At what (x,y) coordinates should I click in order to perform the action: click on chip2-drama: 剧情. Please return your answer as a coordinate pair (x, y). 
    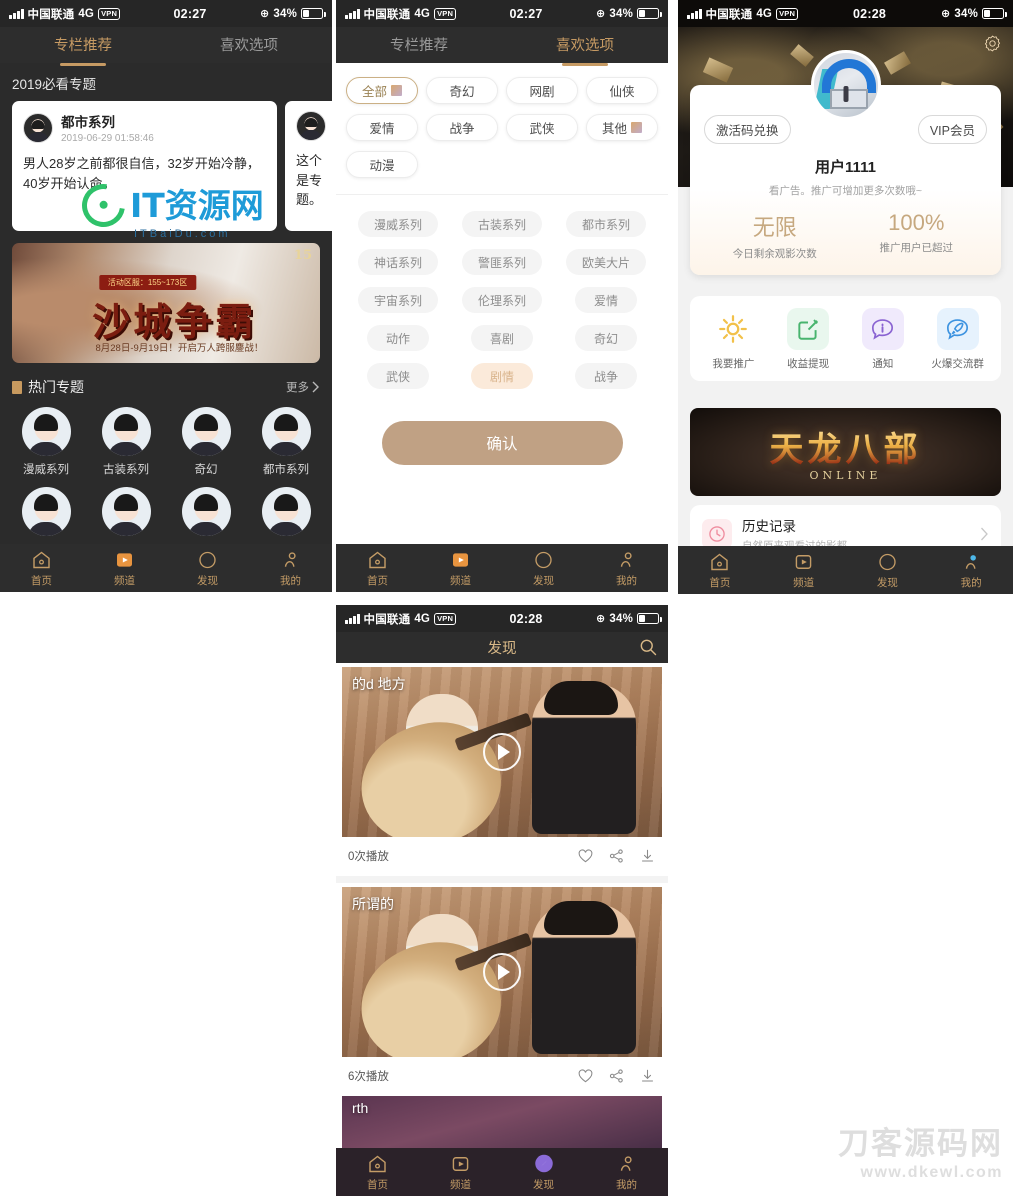
    Looking at the image, I should click on (502, 376).